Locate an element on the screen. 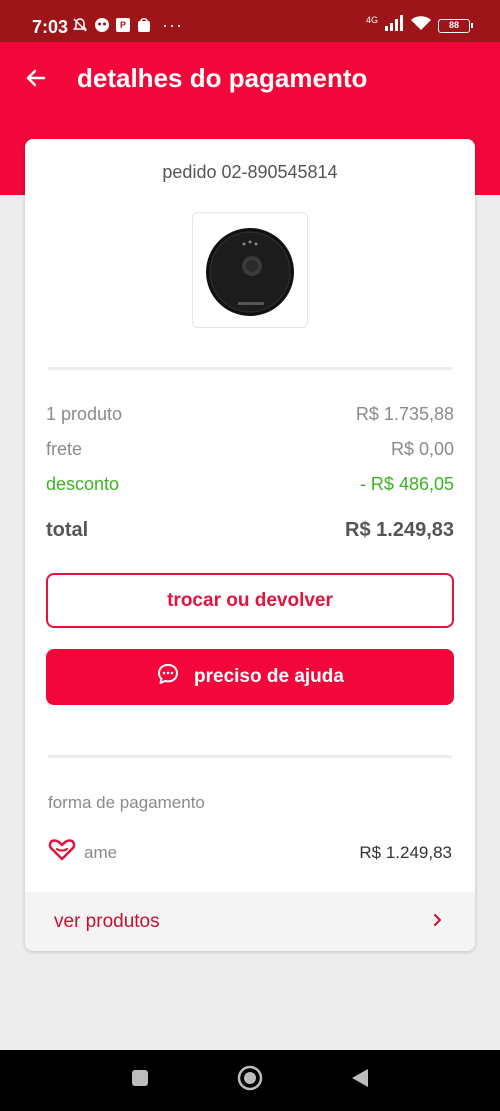 The width and height of the screenshot is (500, 1111). square-icon is located at coordinates (140, 1080).